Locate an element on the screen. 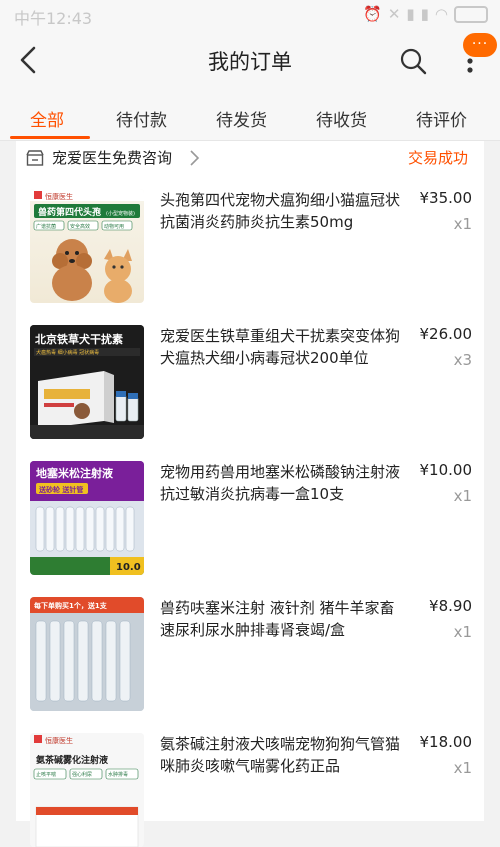  thumb-subtitle: (小型宠物装) is located at coordinates (120, 213).